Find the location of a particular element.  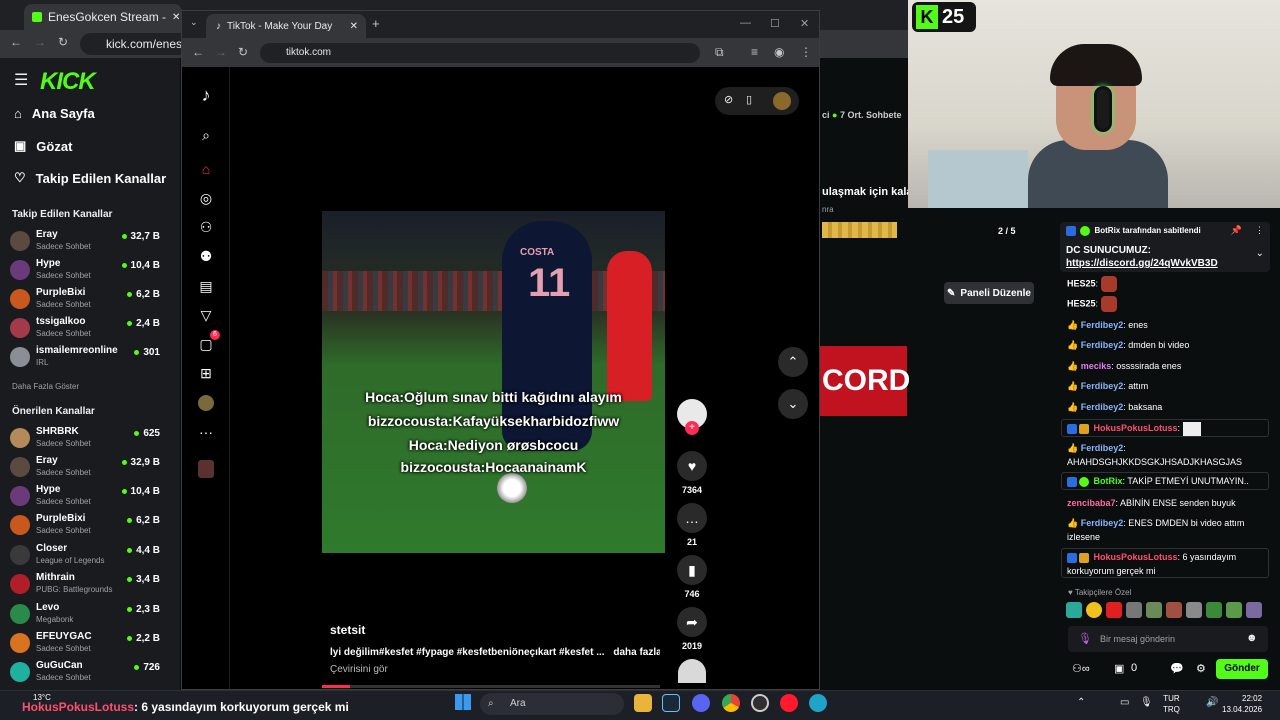

gear-icon: ⚙ is located at coordinates (1201, 668).